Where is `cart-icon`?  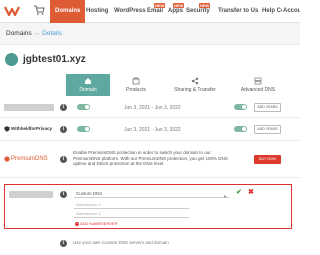 cart-icon is located at coordinates (39, 10).